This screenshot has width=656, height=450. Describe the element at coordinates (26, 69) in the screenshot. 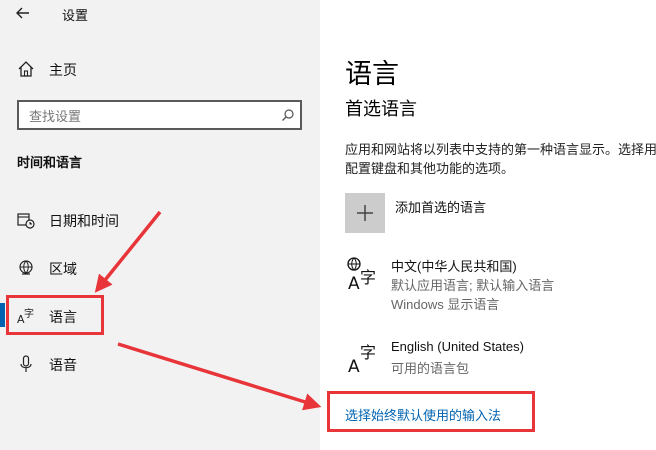

I see `home-icon` at that location.